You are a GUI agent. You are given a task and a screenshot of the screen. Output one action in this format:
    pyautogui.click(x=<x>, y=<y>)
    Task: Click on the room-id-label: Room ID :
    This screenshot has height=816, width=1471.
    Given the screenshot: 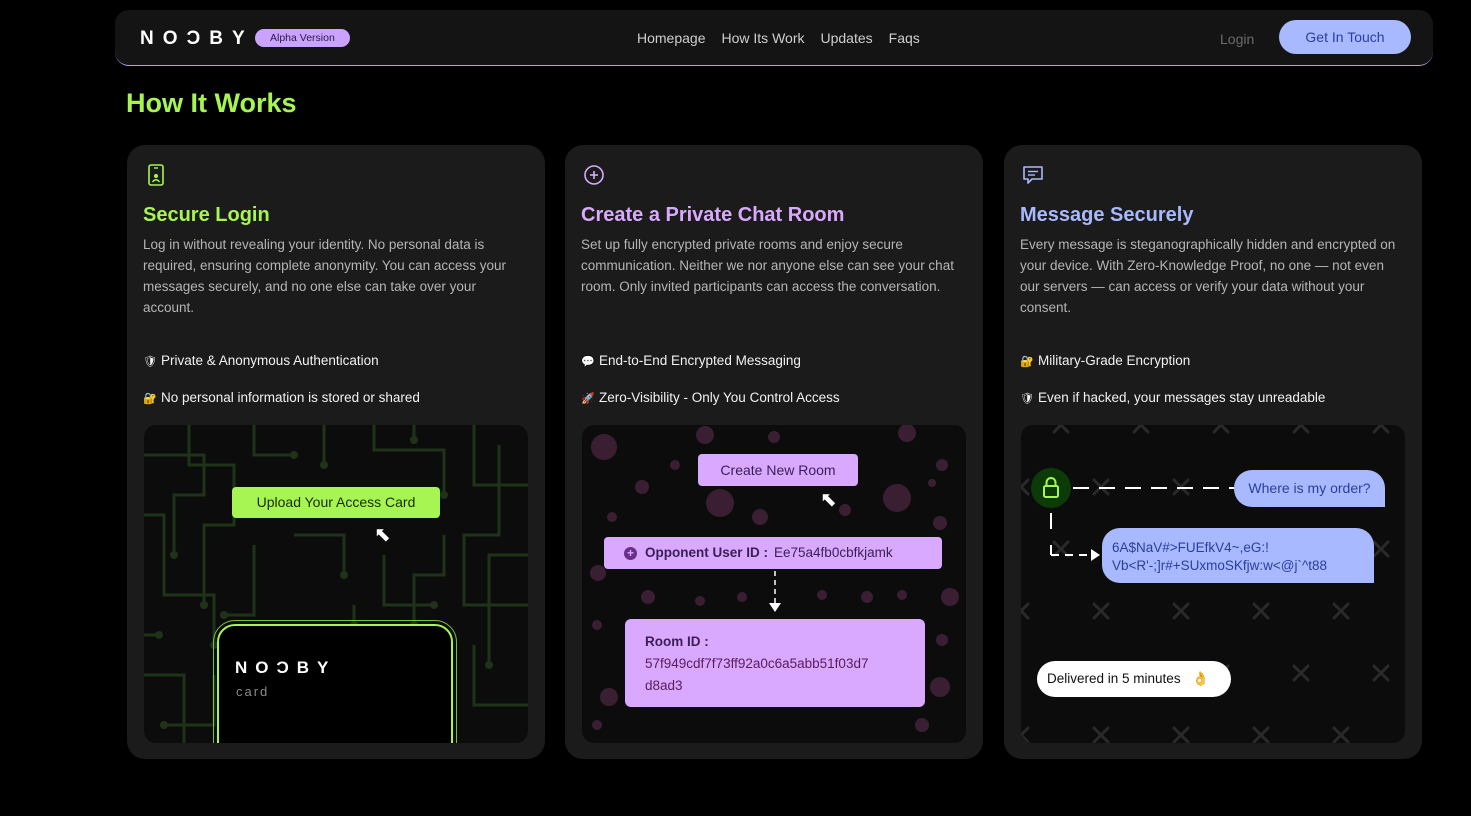 What is the action you would take?
    pyautogui.click(x=677, y=641)
    